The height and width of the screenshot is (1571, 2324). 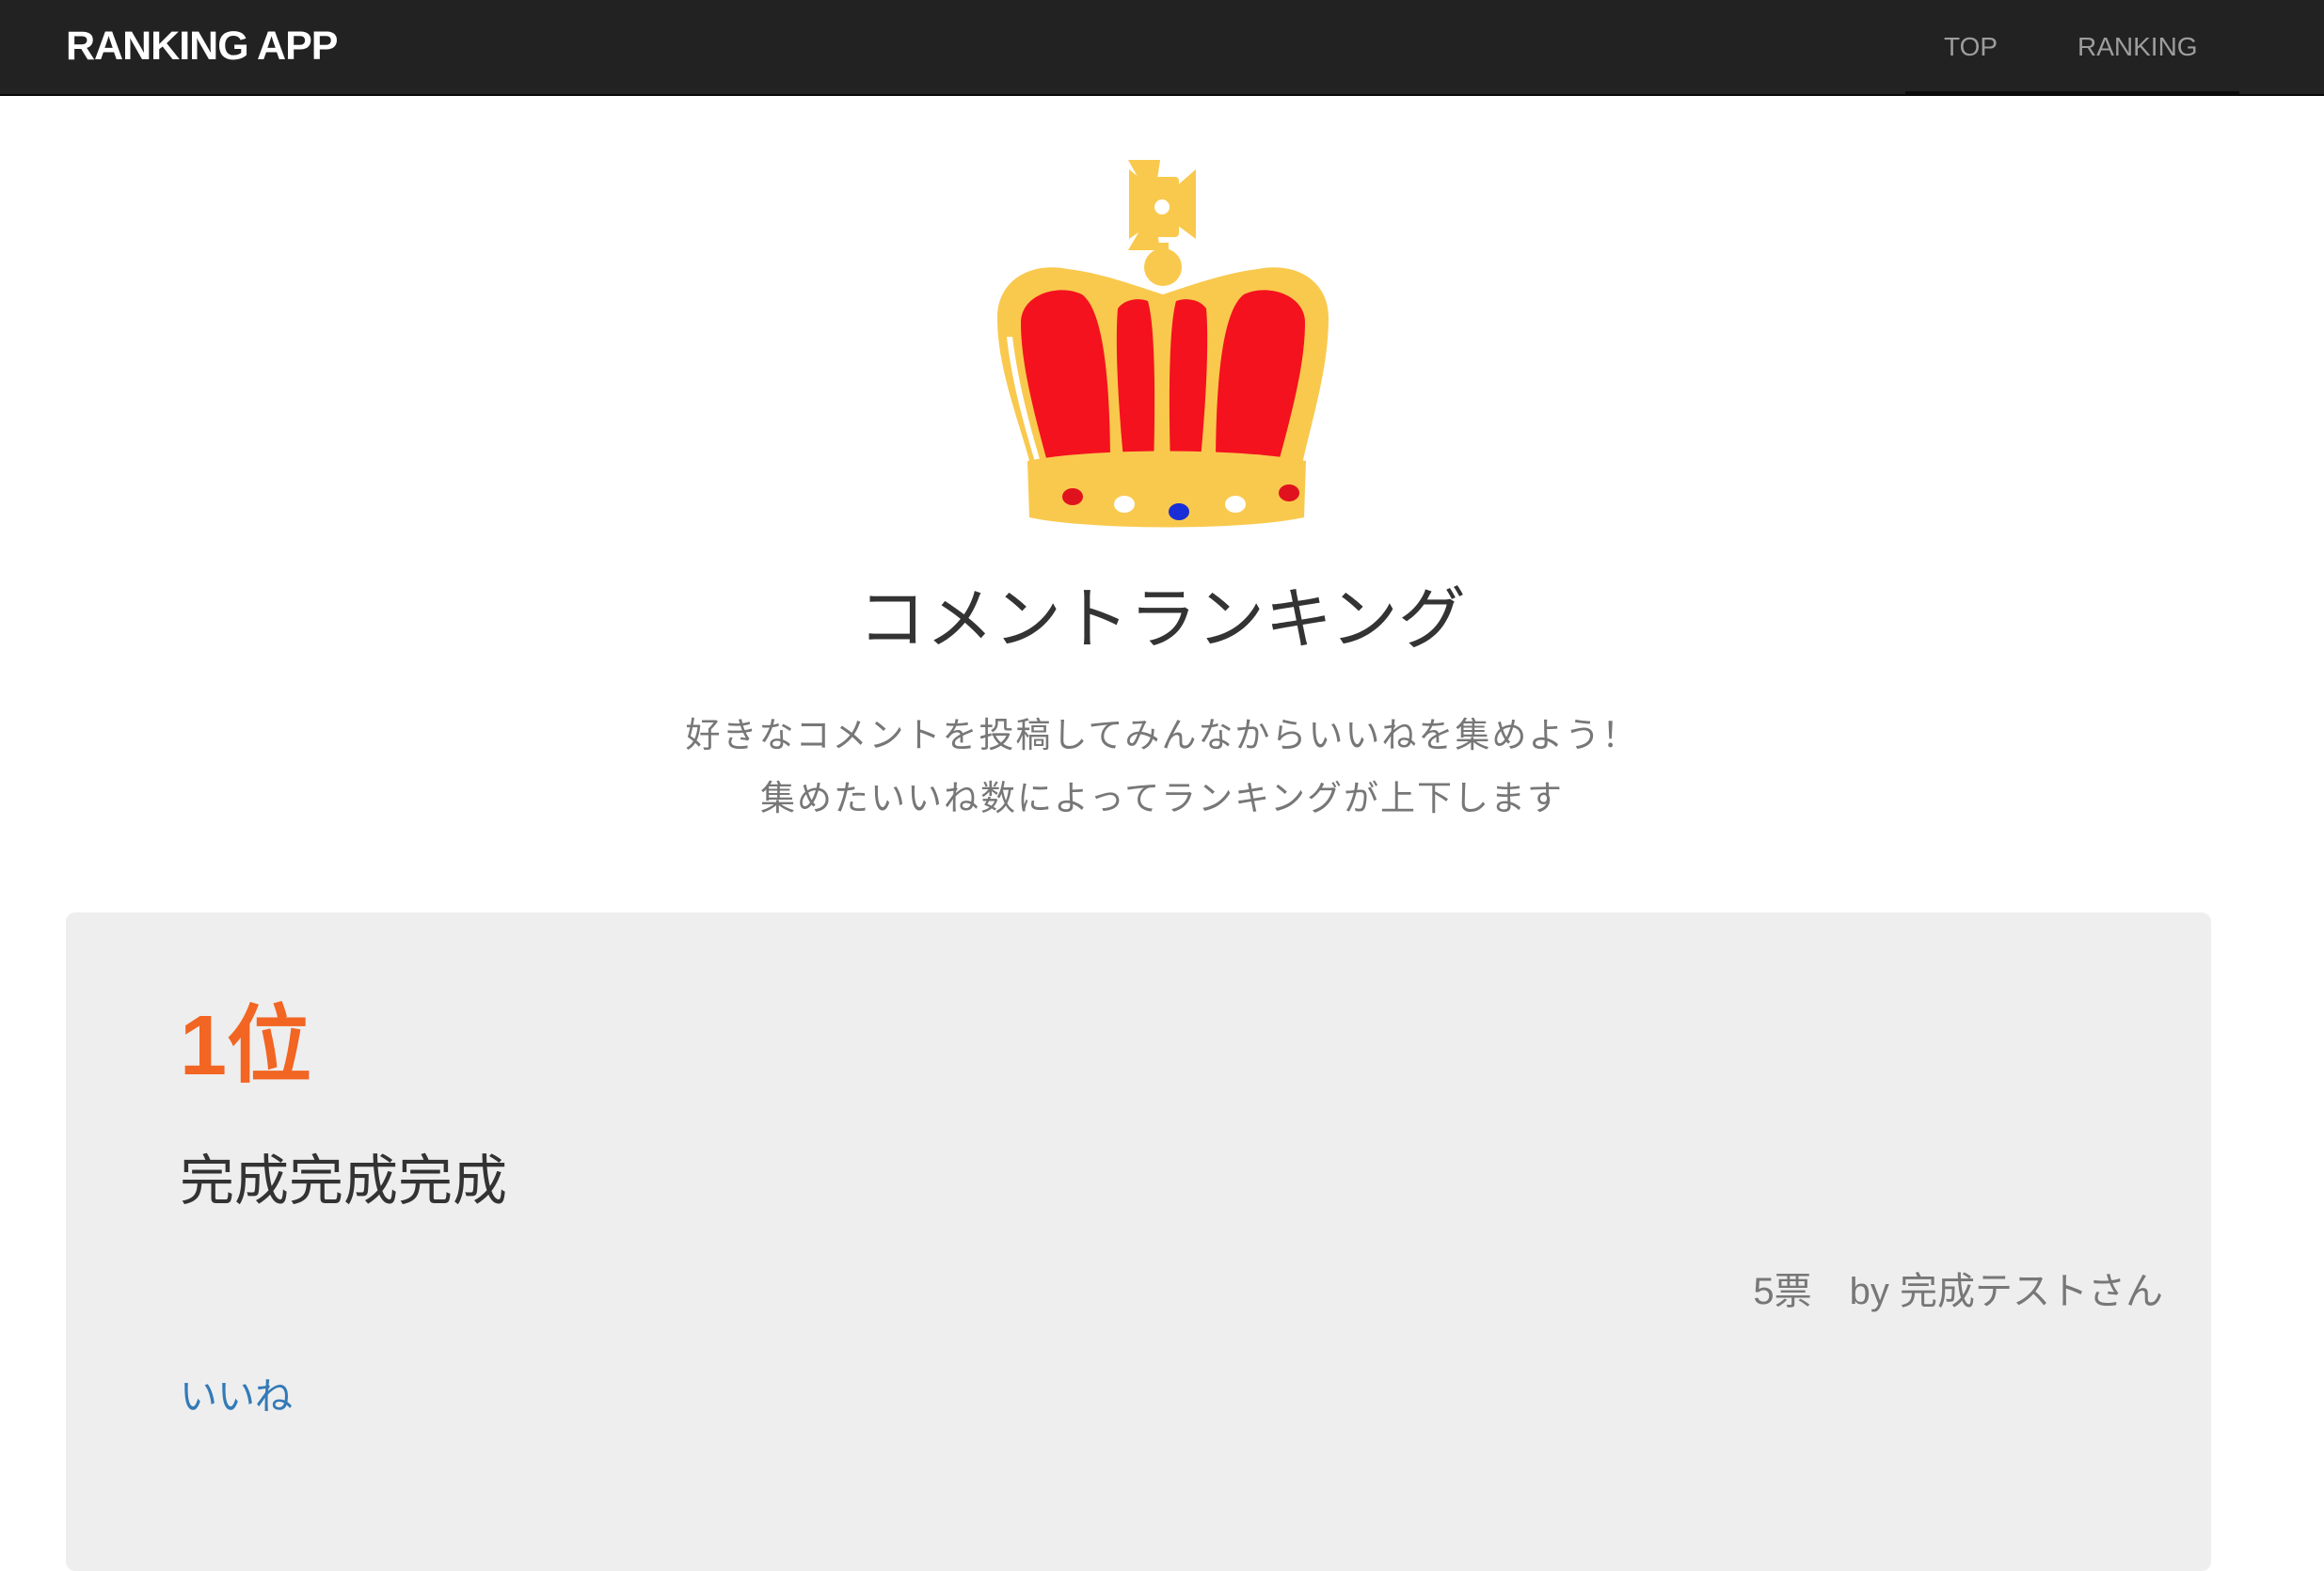 What do you see at coordinates (2137, 47) in the screenshot?
I see `nav-link-ranking: RANKING` at bounding box center [2137, 47].